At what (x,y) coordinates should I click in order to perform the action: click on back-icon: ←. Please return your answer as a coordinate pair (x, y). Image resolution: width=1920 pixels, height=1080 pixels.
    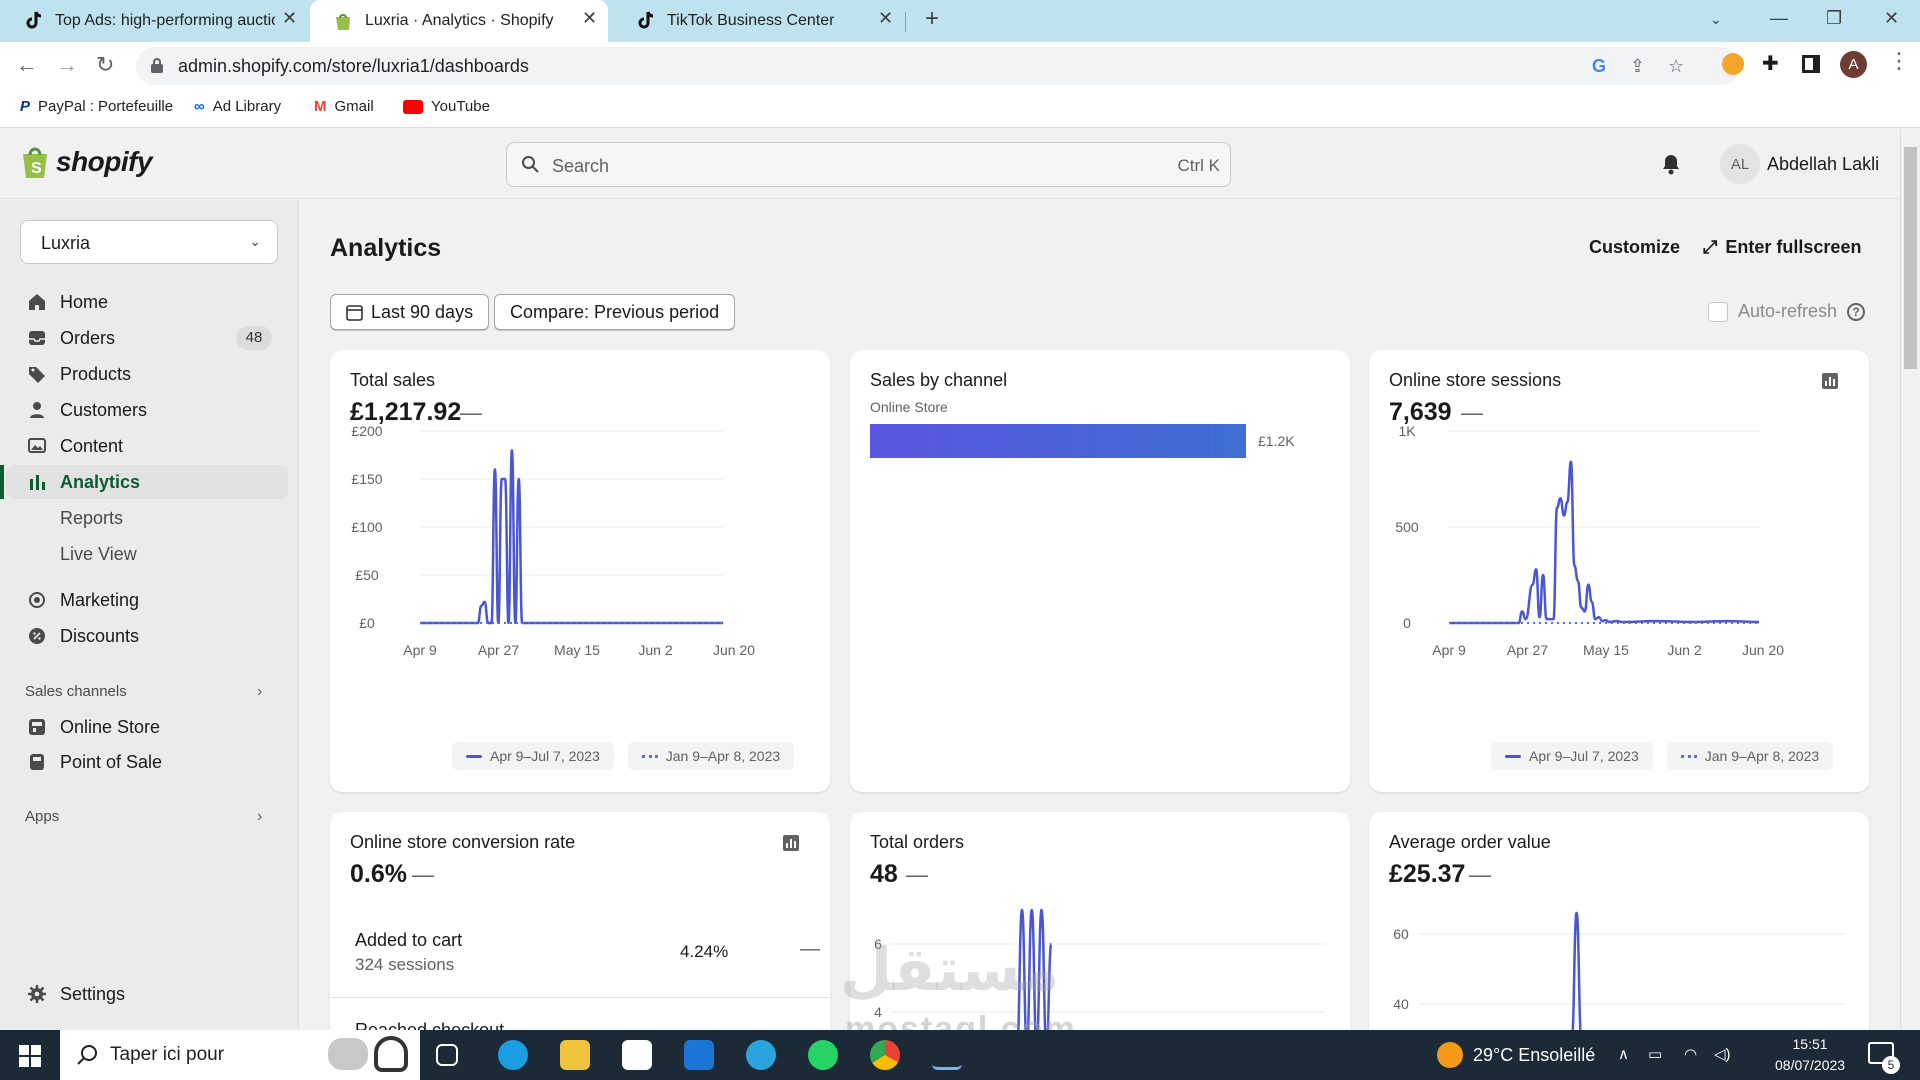
    Looking at the image, I should click on (27, 65).